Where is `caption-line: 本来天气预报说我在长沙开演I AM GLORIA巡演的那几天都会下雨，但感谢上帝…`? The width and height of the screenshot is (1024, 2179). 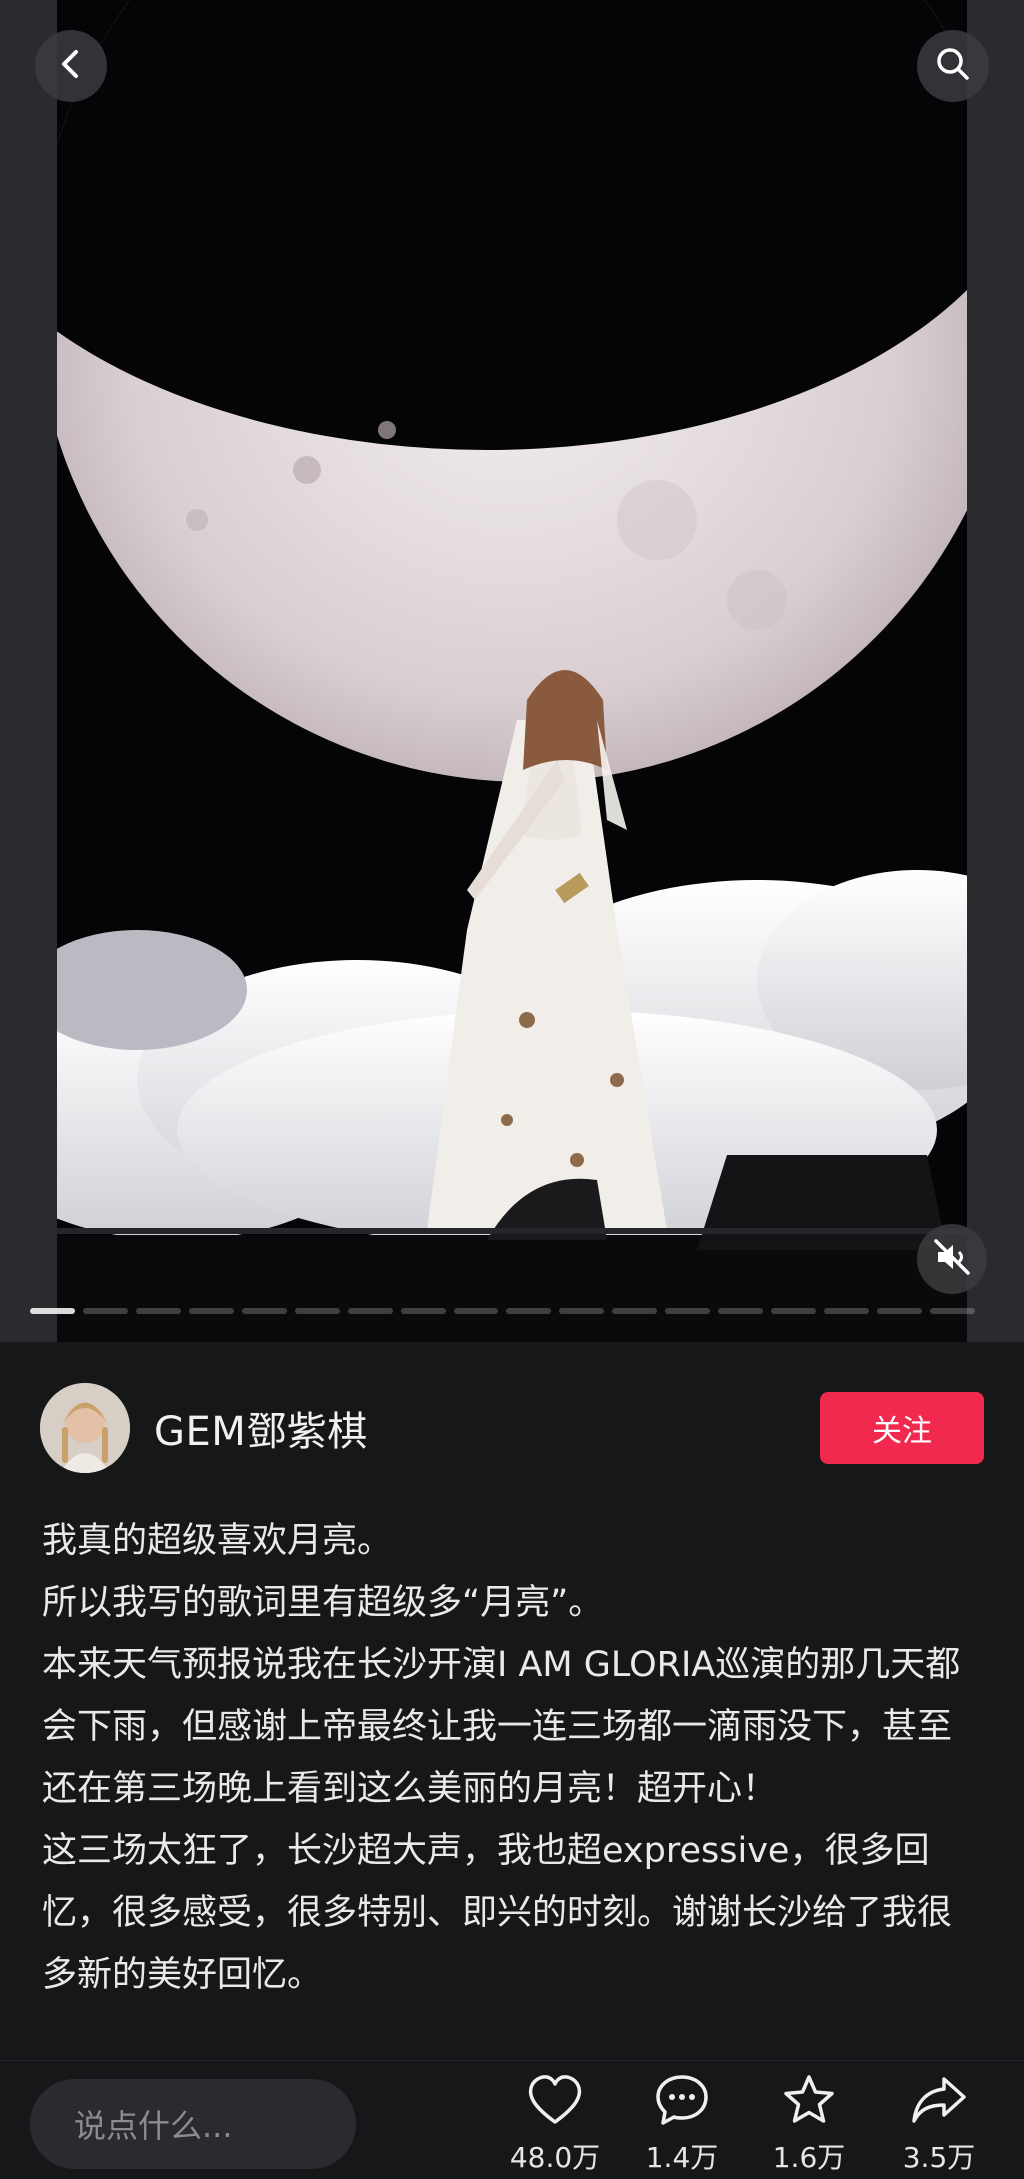 caption-line: 本来天气预报说我在长沙开演I AM GLORIA巡演的那几天都会下雨，但感谢上帝… is located at coordinates (501, 1727).